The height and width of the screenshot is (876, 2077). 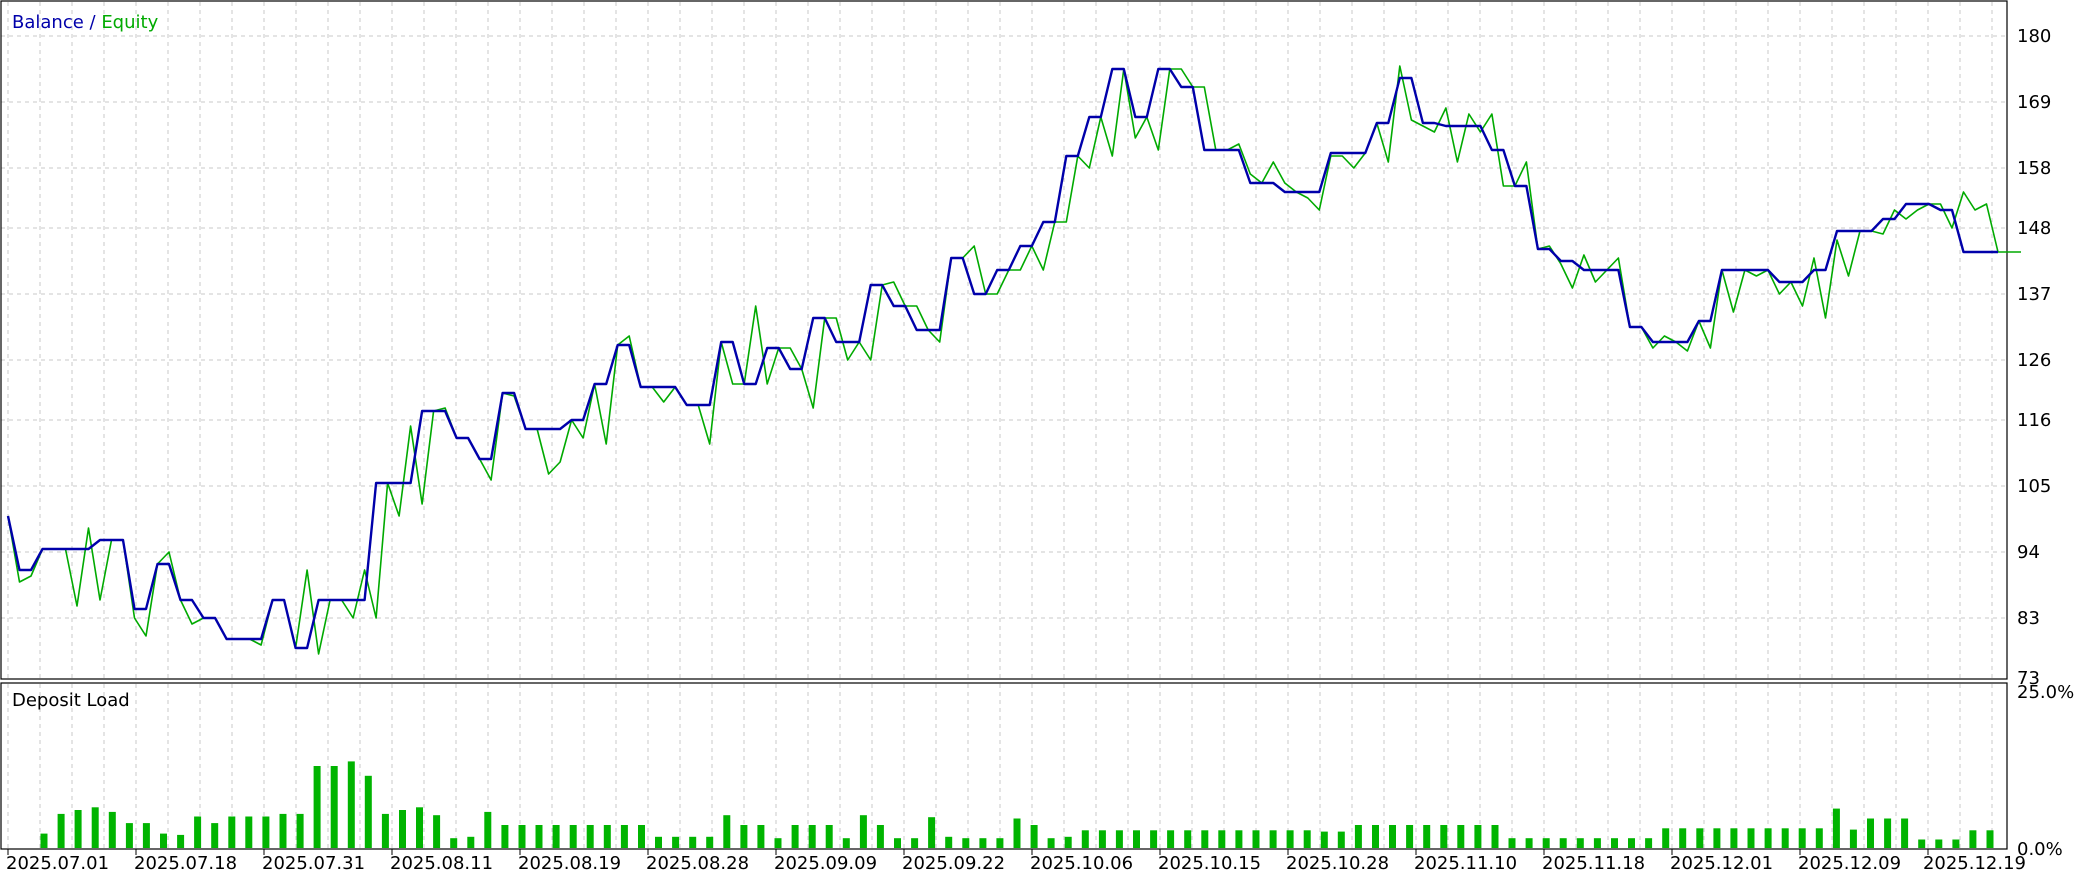 What do you see at coordinates (569, 862) in the screenshot?
I see `x-tick-label: 2025.08.19` at bounding box center [569, 862].